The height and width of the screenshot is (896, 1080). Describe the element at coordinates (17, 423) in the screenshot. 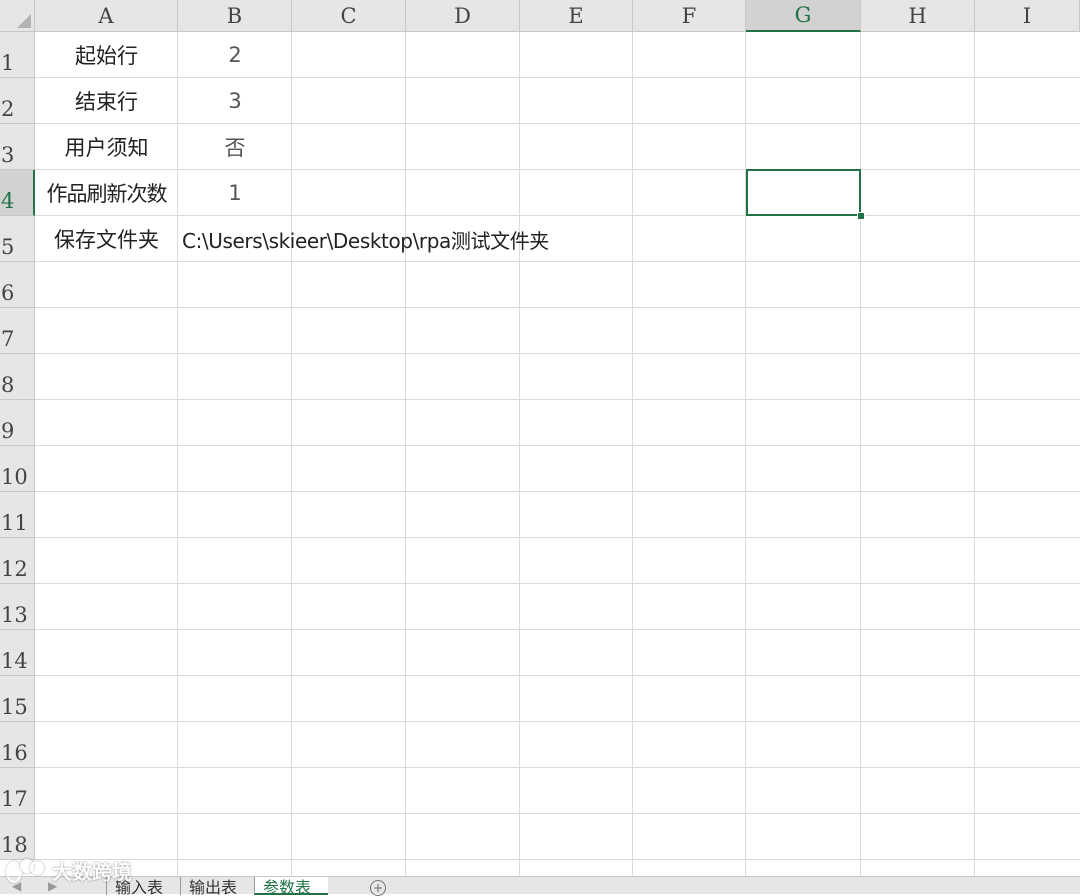

I see `row-header-9: 9` at that location.